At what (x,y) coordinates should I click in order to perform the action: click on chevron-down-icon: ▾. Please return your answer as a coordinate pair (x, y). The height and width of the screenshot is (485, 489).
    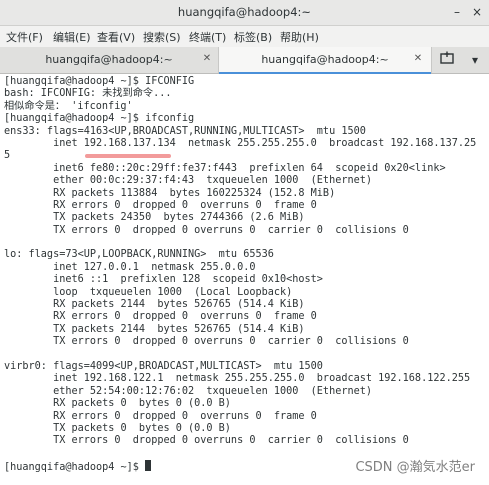
    Looking at the image, I should click on (475, 60).